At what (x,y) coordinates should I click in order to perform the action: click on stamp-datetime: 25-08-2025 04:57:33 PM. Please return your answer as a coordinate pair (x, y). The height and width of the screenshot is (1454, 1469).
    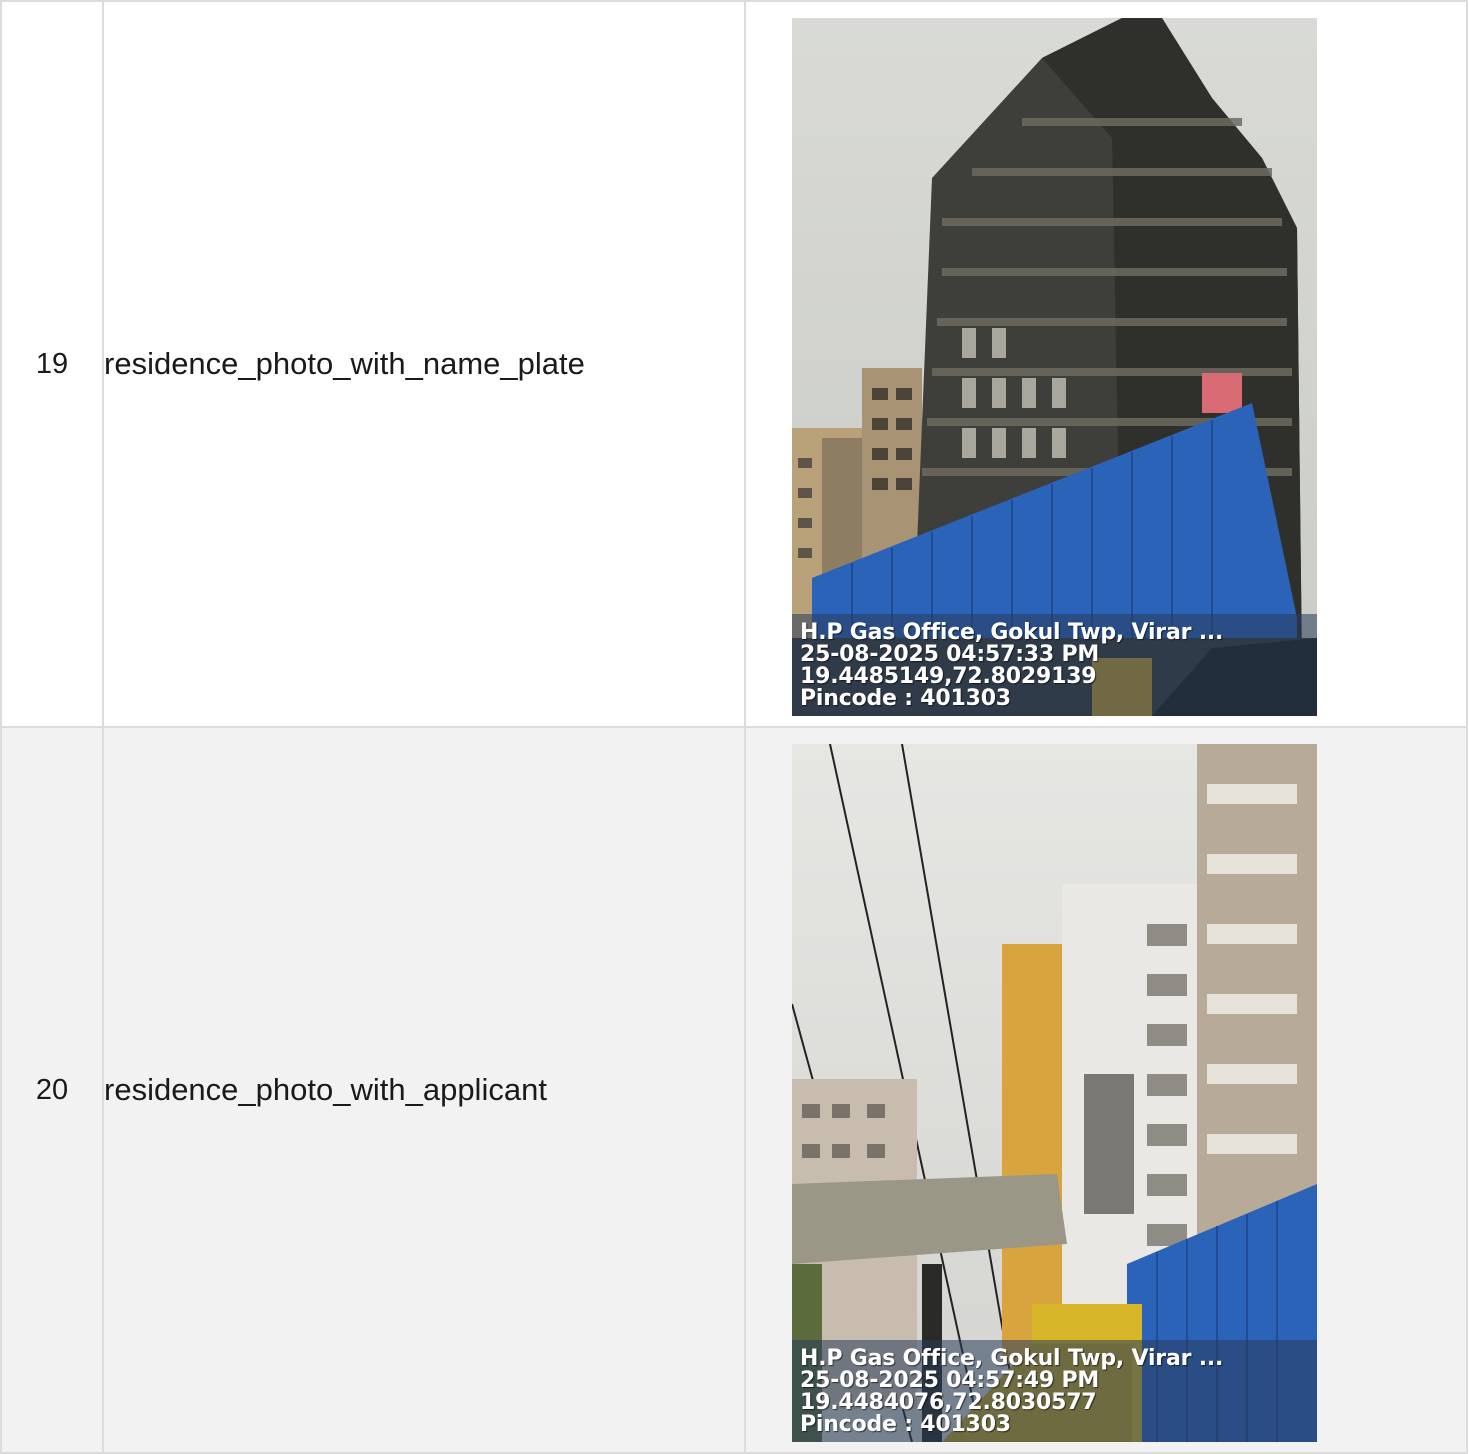
    Looking at the image, I should click on (950, 654).